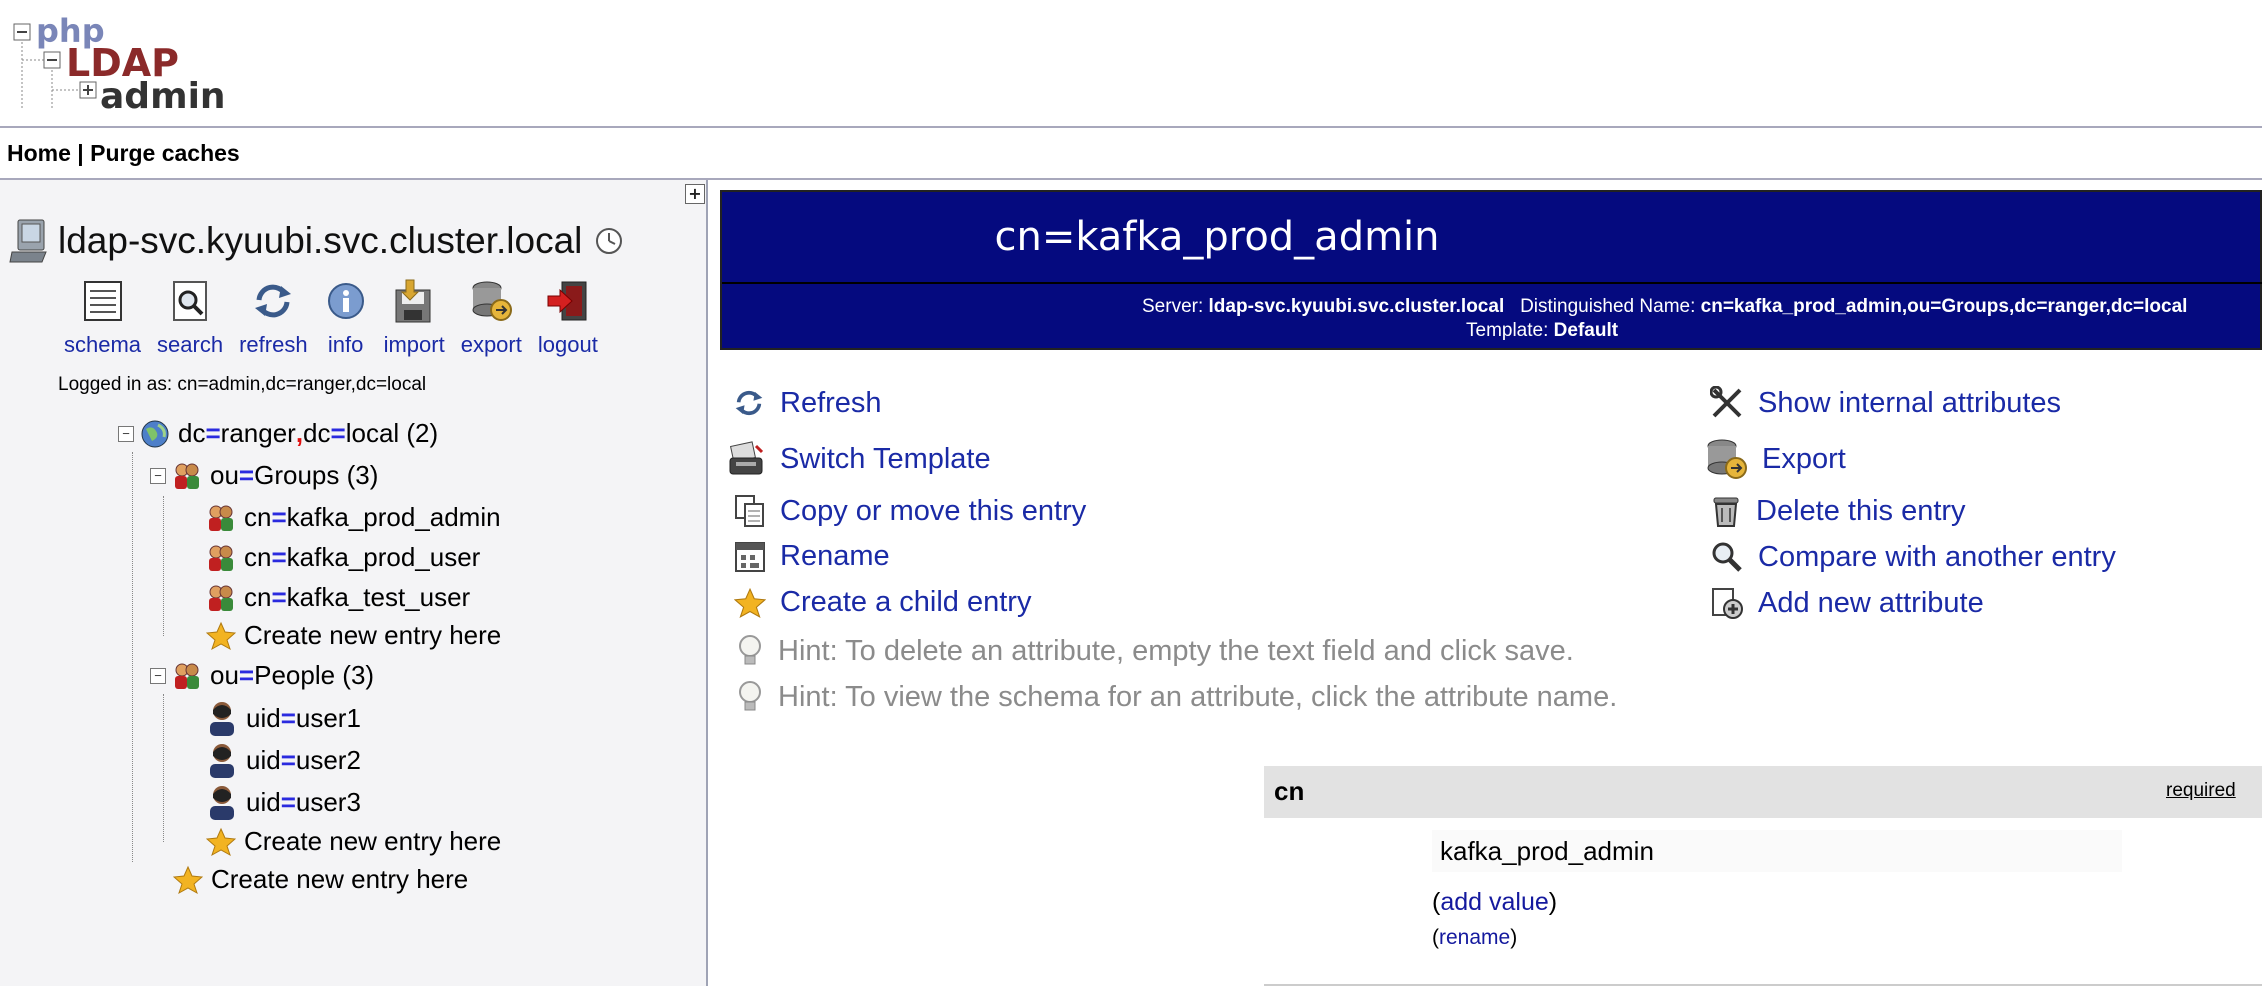  What do you see at coordinates (119, 64) in the screenshot?
I see `phpldapadmin-logo: php LDAP admin` at bounding box center [119, 64].